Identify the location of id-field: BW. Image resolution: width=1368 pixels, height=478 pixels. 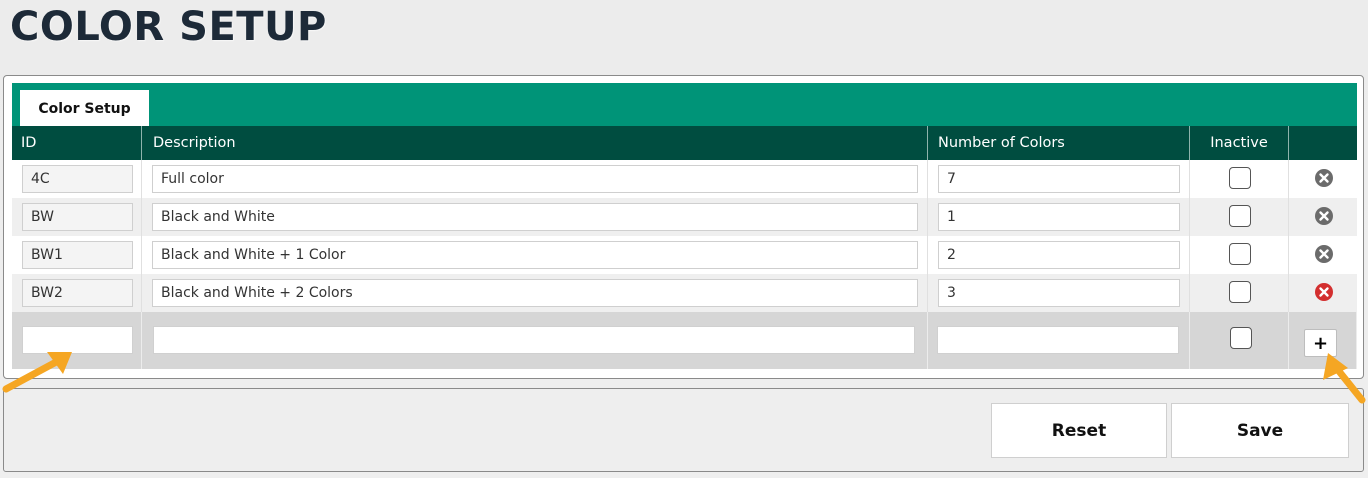
(77, 217).